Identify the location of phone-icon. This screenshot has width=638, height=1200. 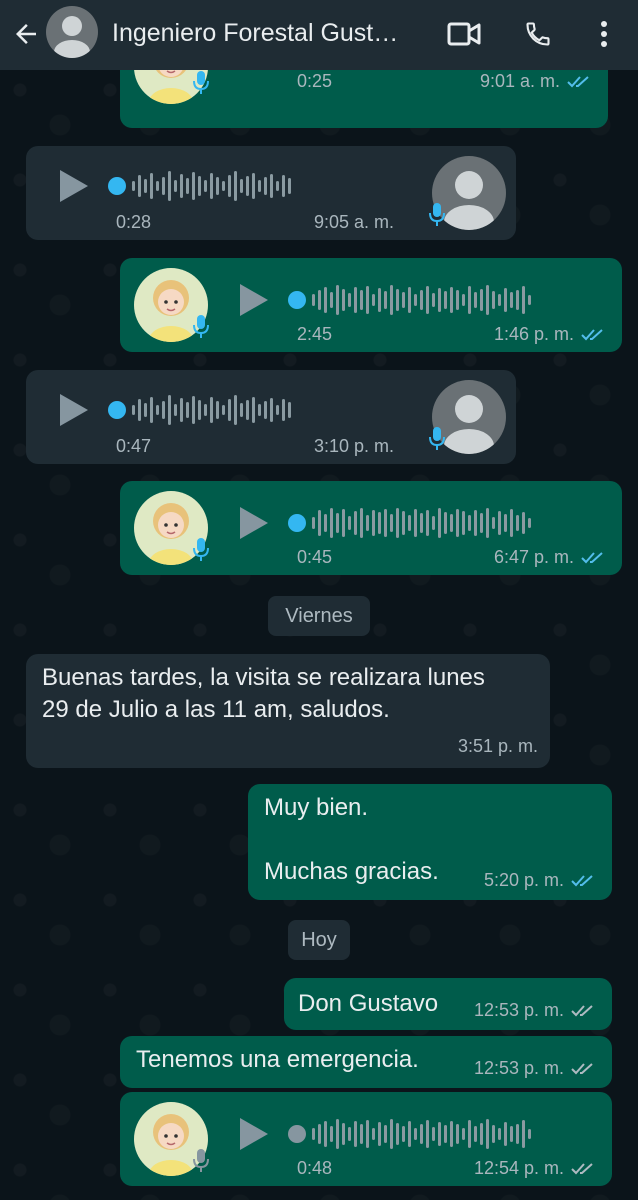
(538, 34).